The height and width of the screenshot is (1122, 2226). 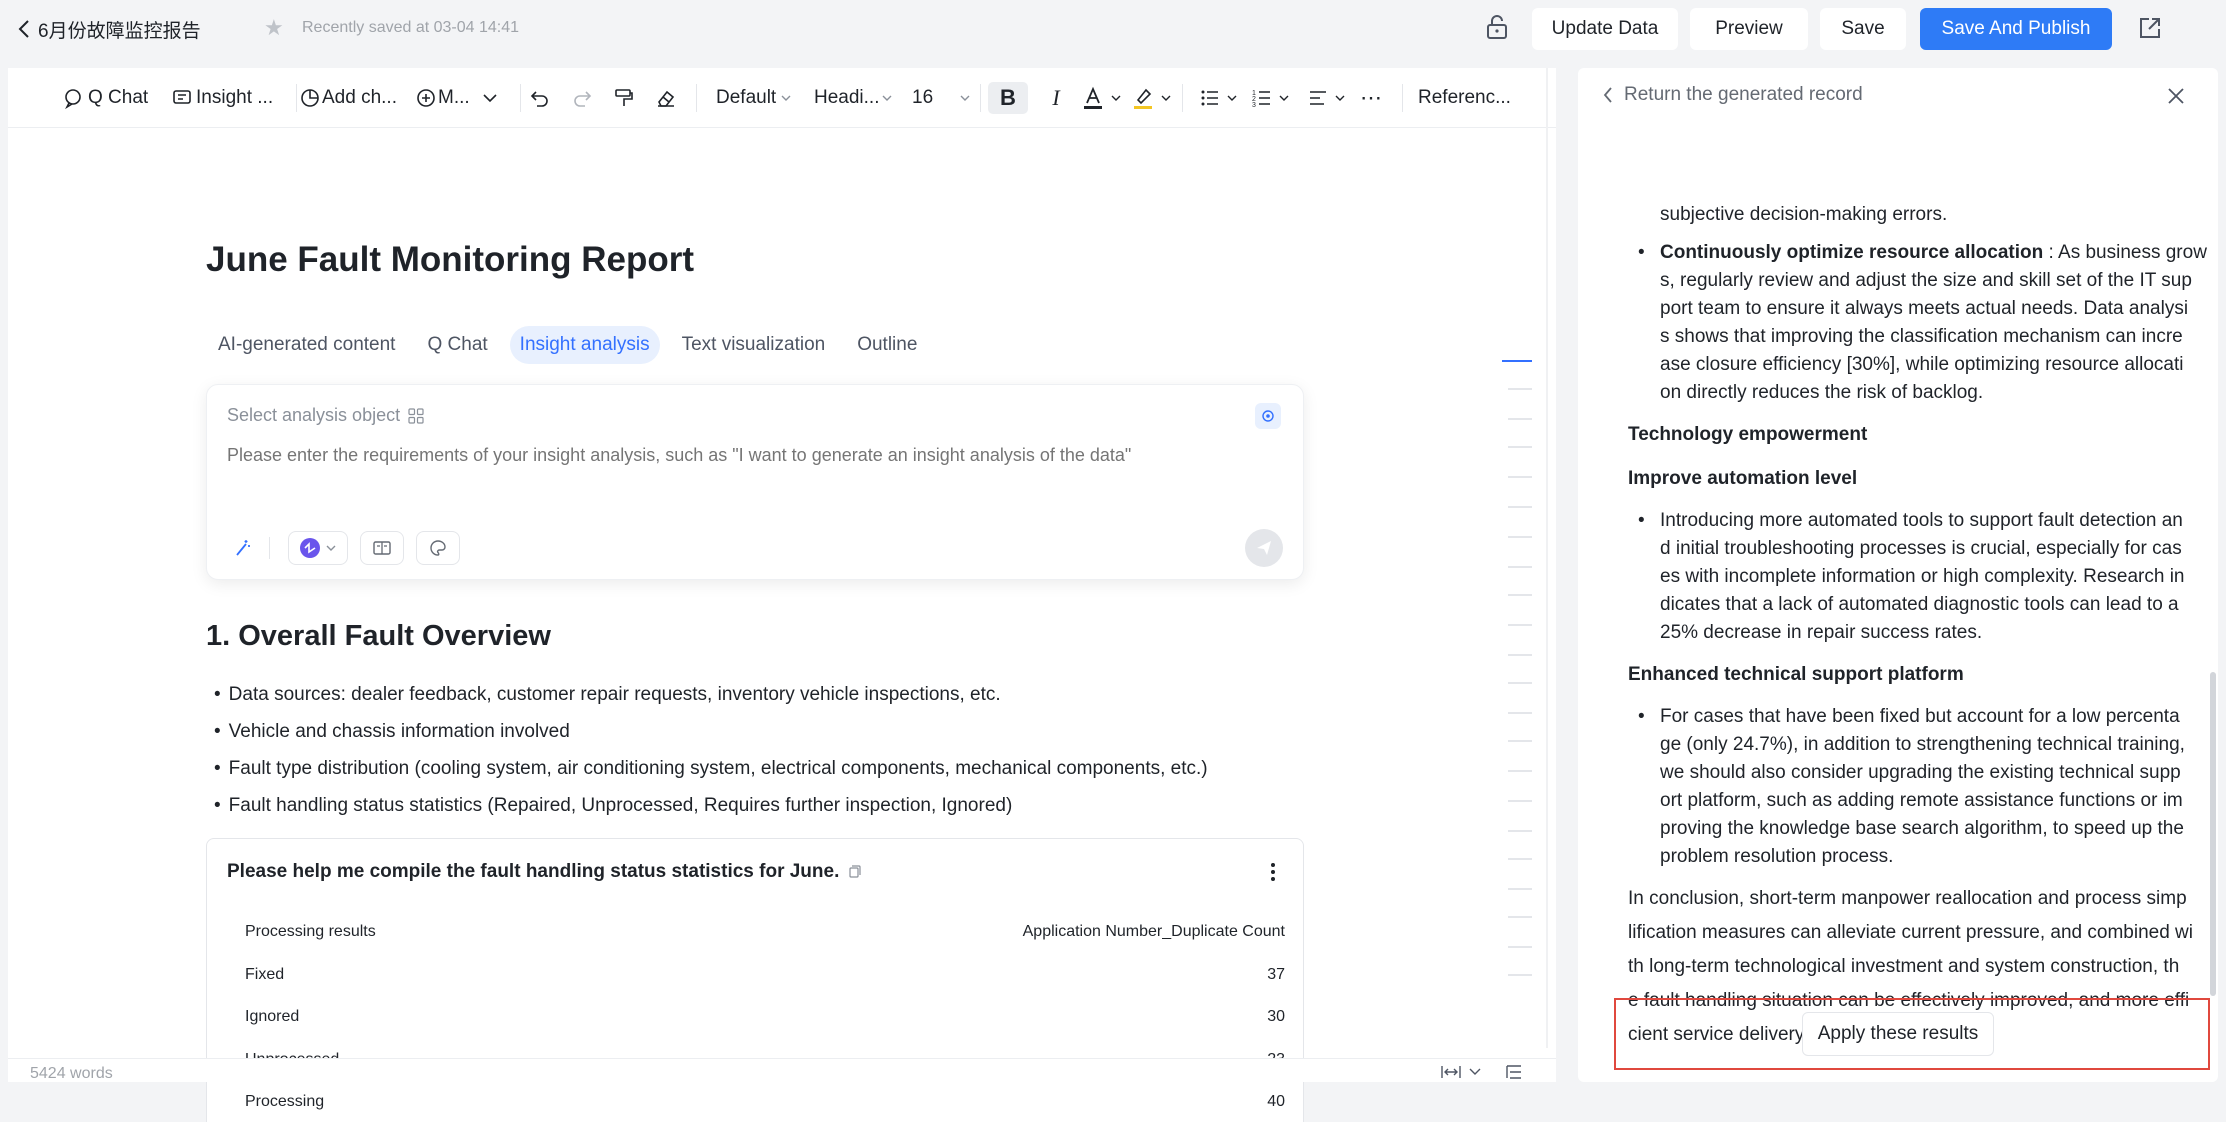 I want to click on section-heading: 1. Overall Fault Overview, so click(x=378, y=636).